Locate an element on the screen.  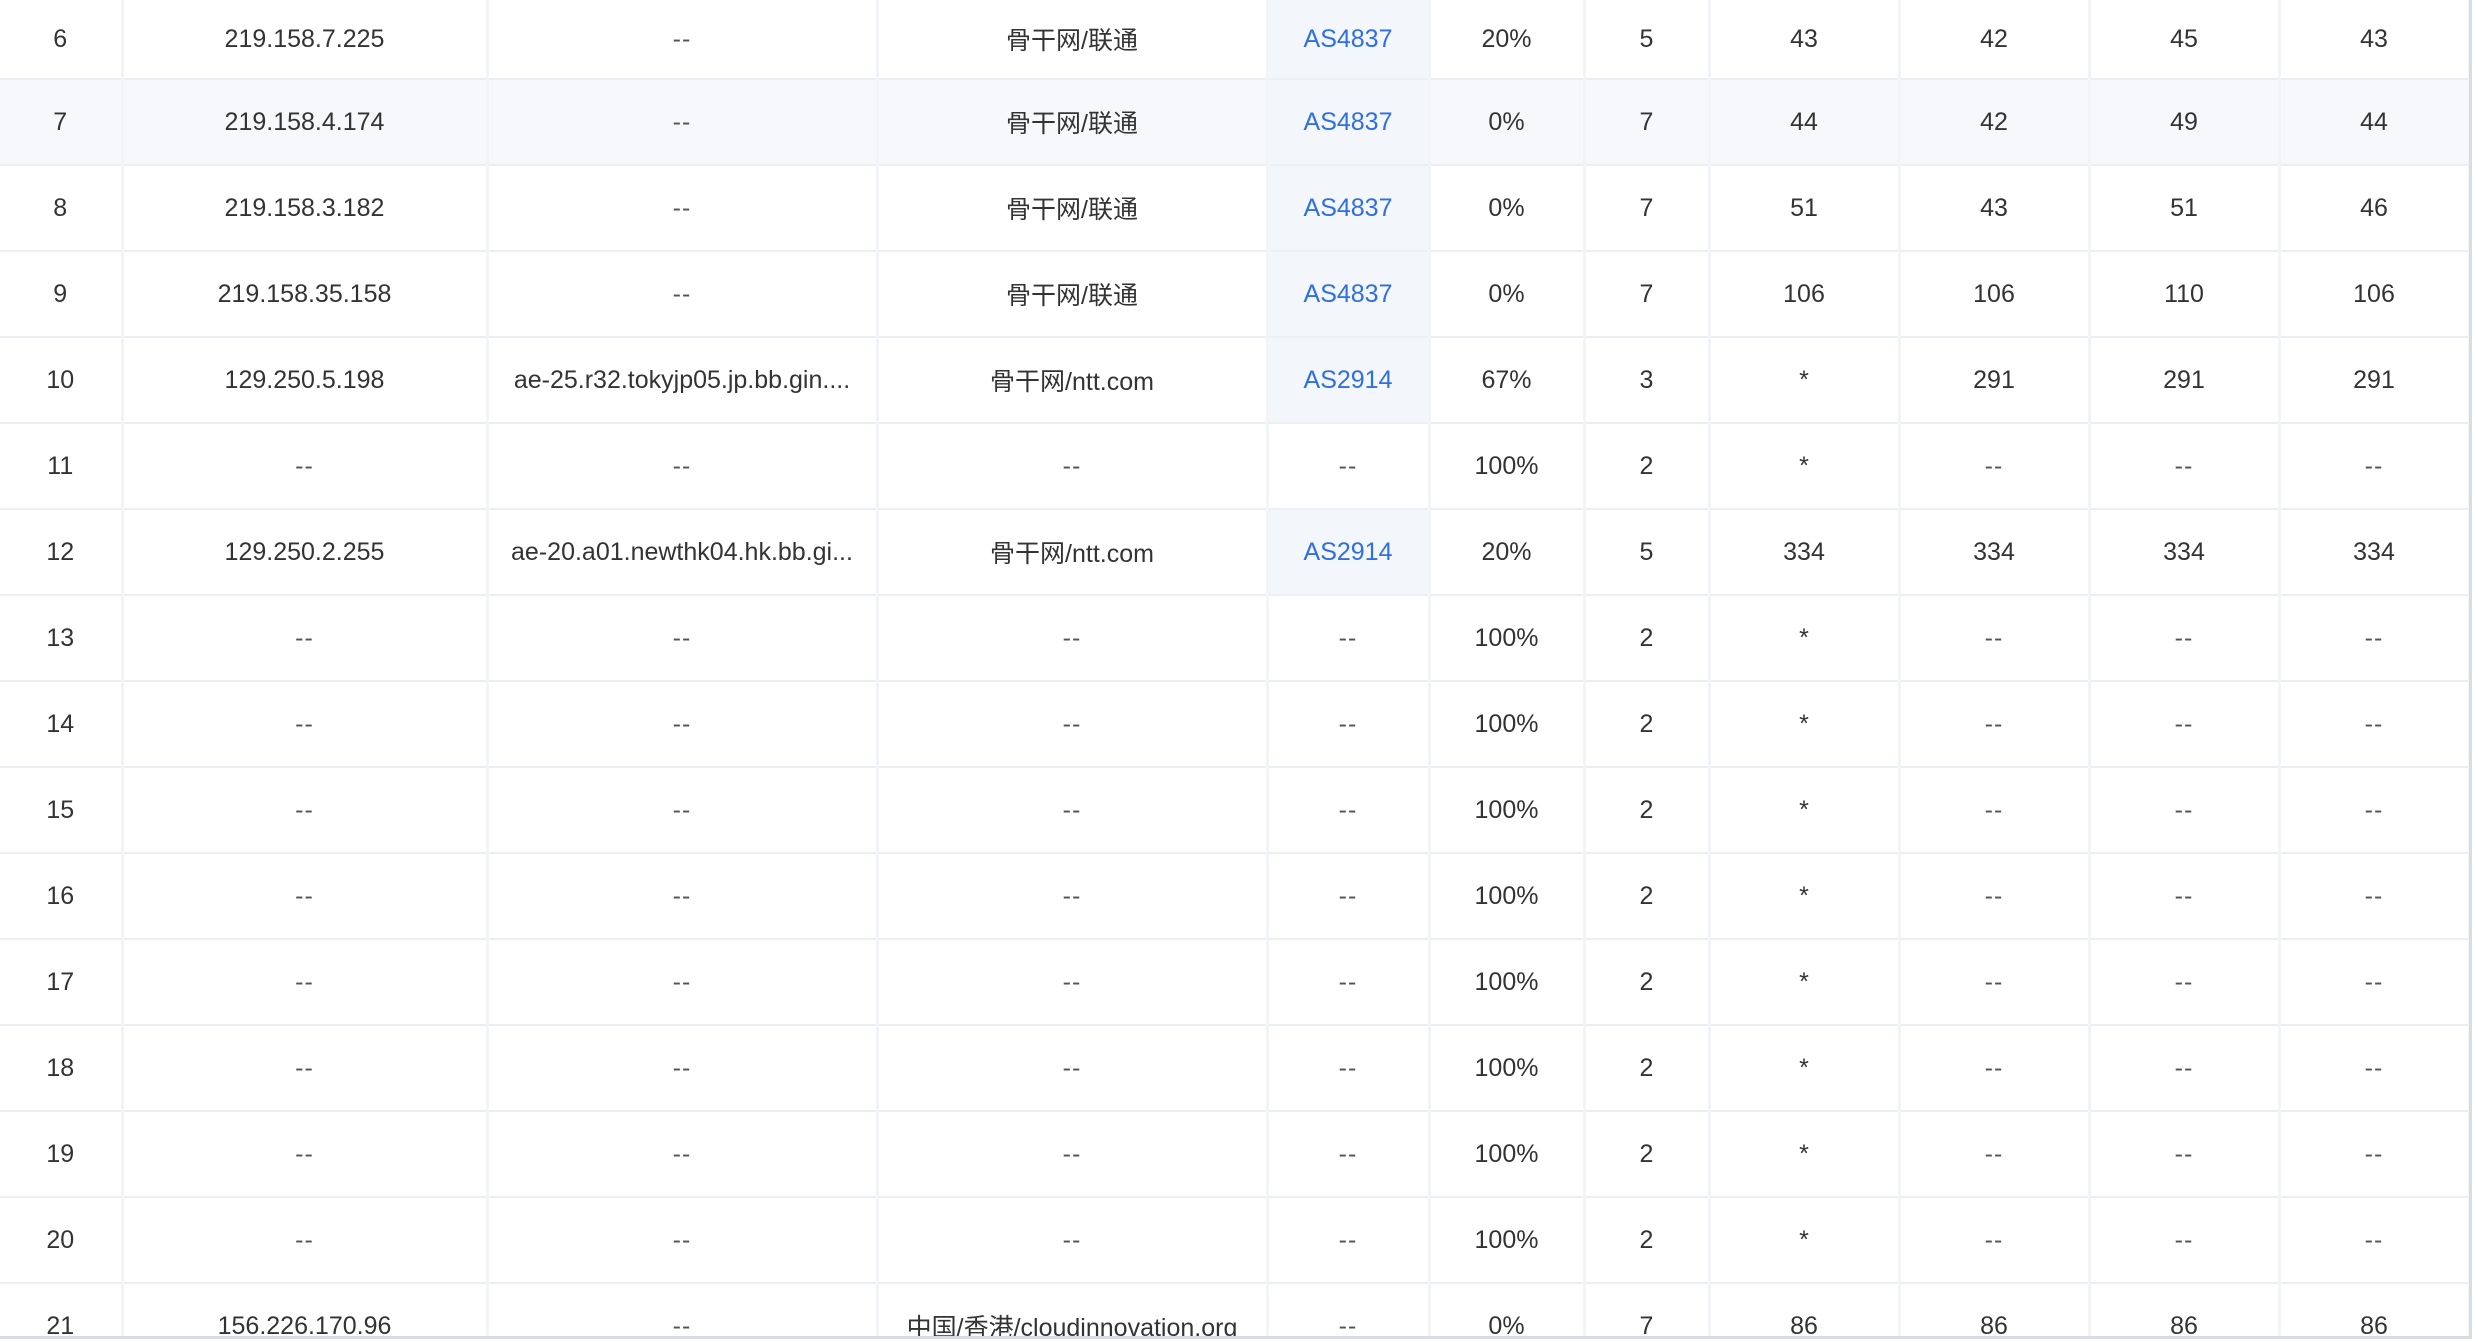
table-row: 19 -- -- -- -- 100% 2 * -- -- -- is located at coordinates (1234, 1154).